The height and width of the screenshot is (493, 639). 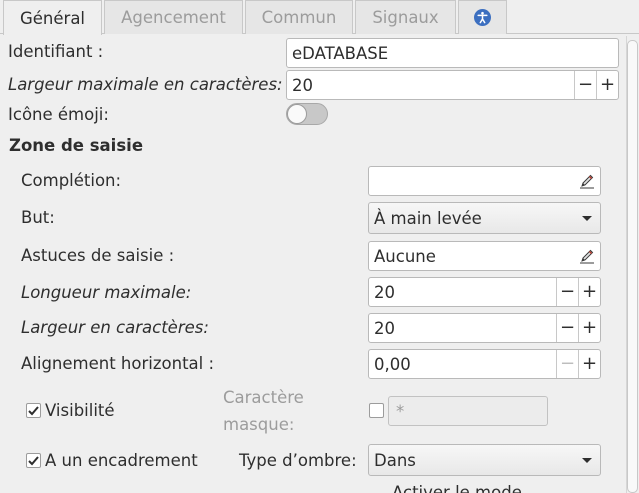 What do you see at coordinates (484, 218) in the screenshot?
I see `purpose-dropdown: À main levée` at bounding box center [484, 218].